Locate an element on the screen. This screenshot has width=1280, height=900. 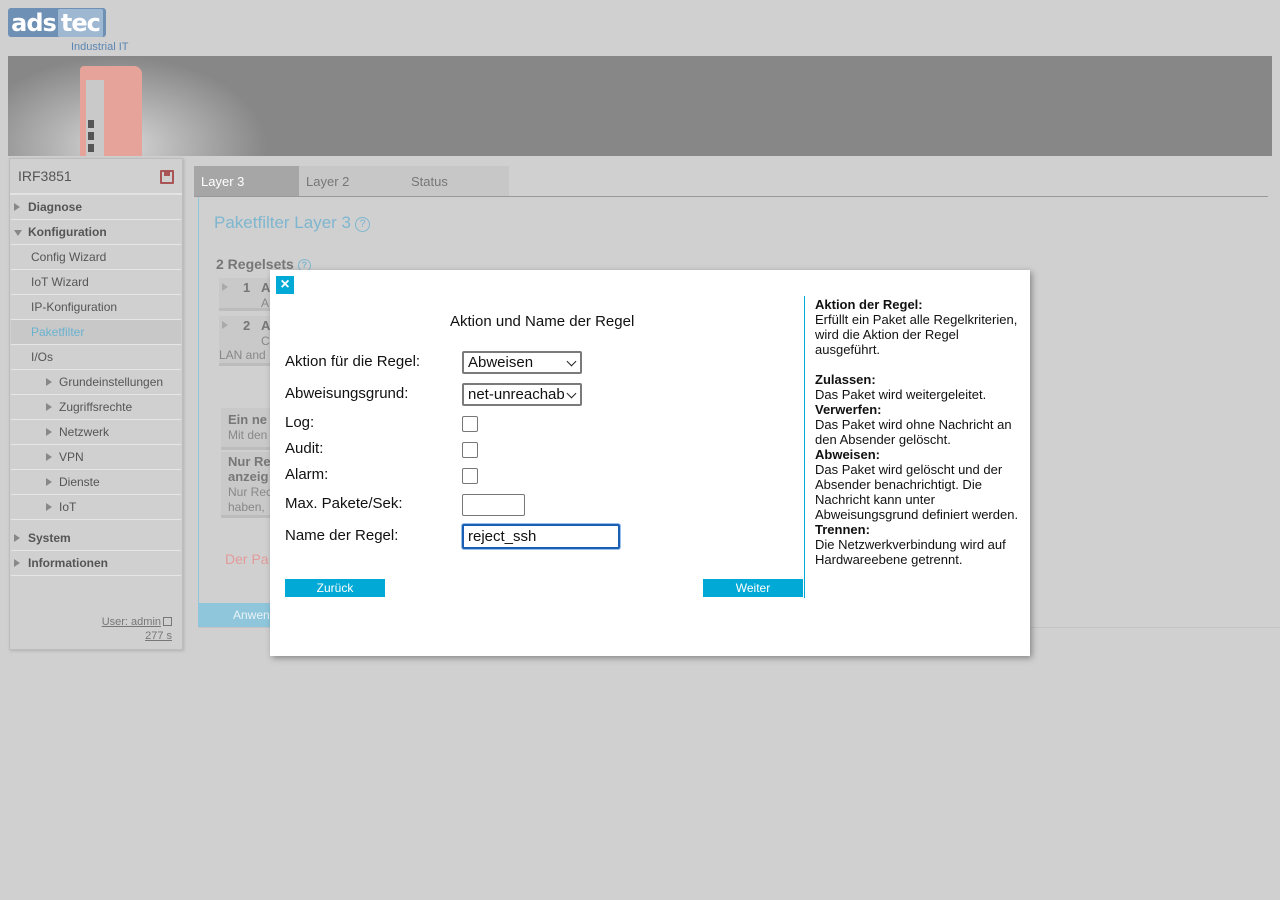
sidebar-item-iot-wizard: IoT Wizard is located at coordinates (96, 282).